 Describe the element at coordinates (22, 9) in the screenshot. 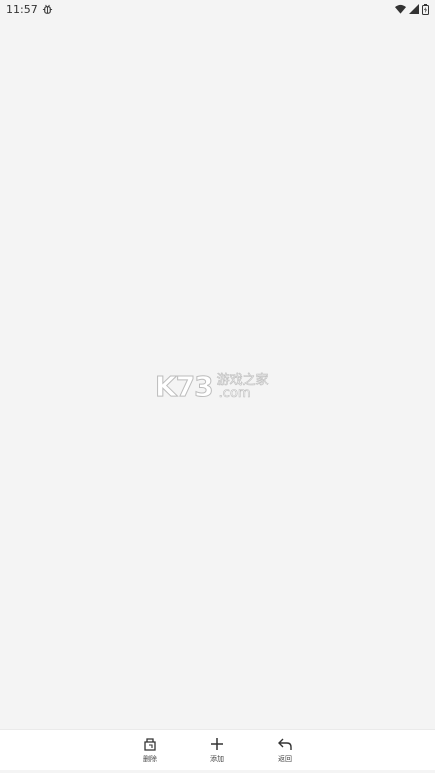

I see `status-time: 11:57` at that location.